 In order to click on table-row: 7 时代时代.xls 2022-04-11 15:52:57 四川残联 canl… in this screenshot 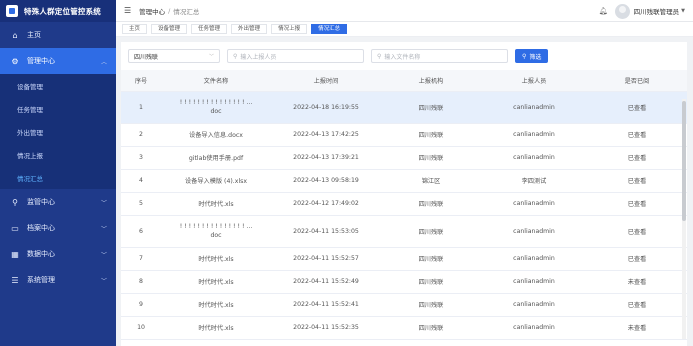, I will do `click(404, 259)`.